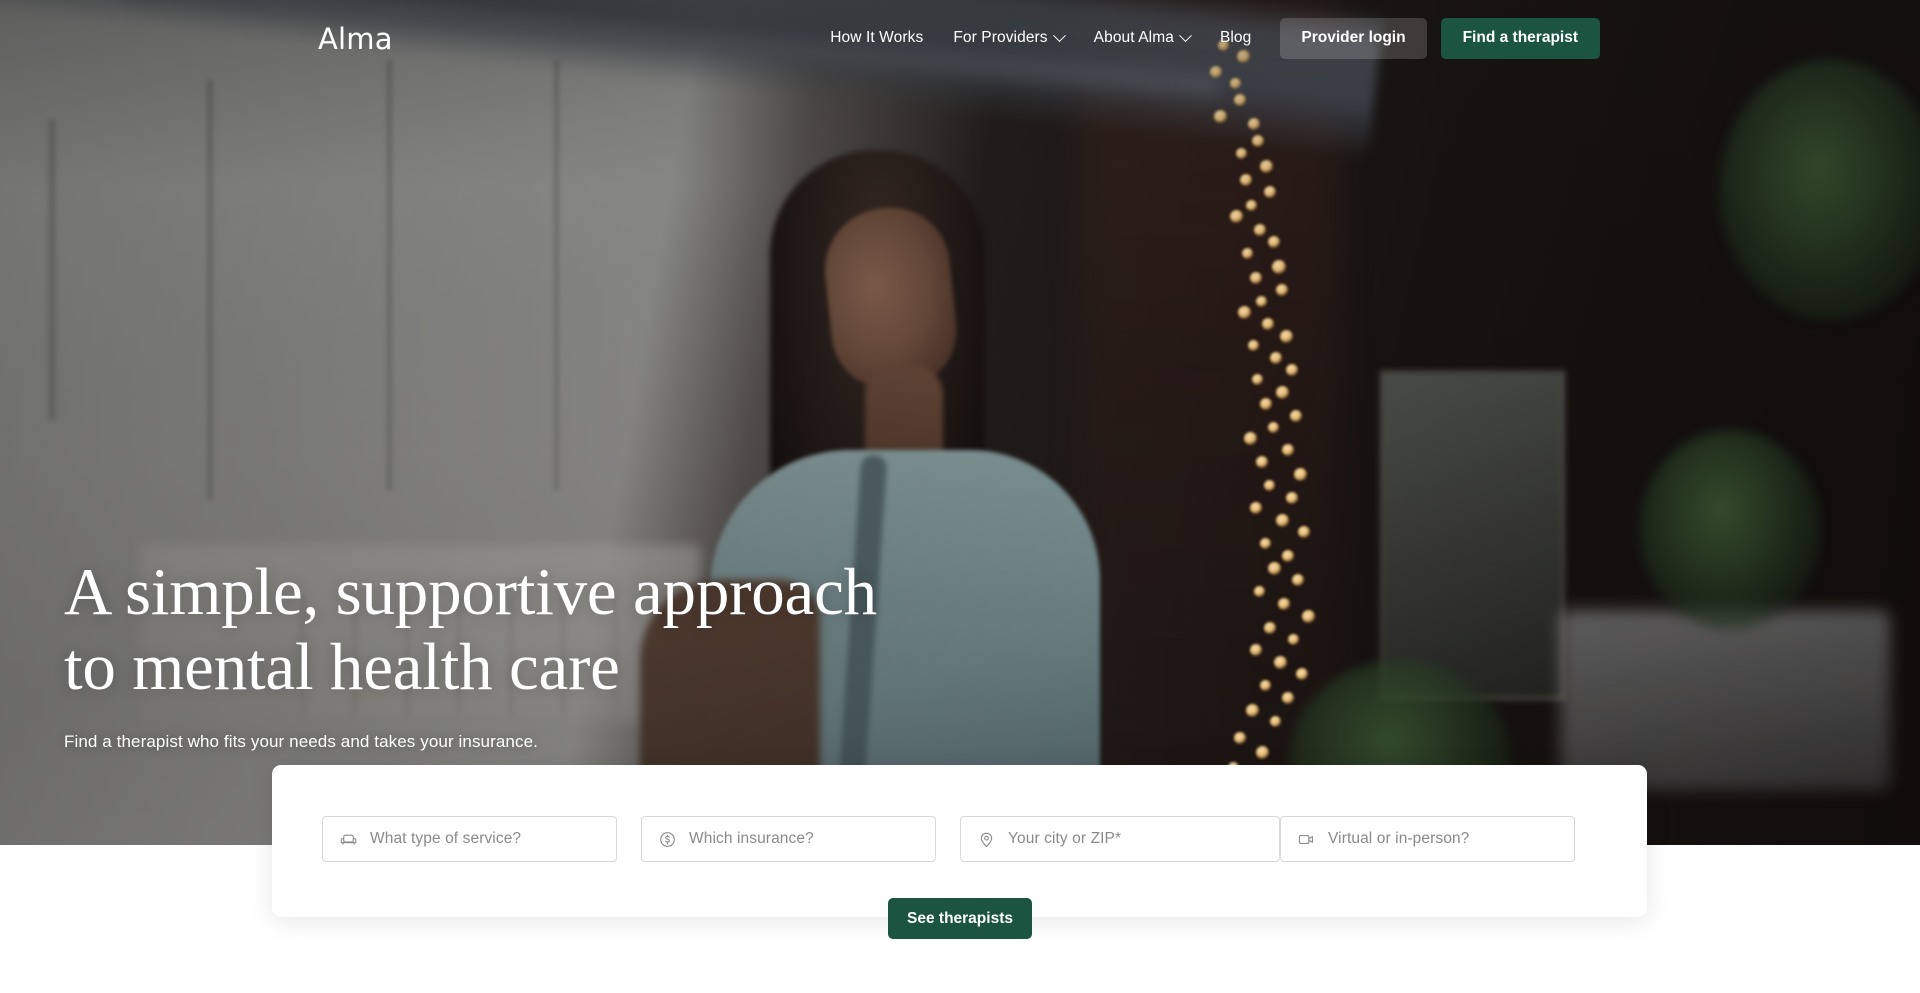 The height and width of the screenshot is (993, 1920). Describe the element at coordinates (1399, 838) in the screenshot. I see `modality-placeholder: Virtual or in-person?` at that location.